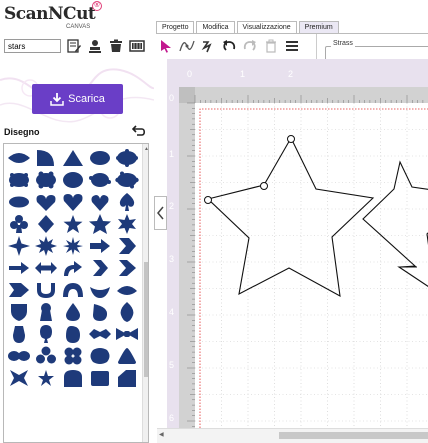  Describe the element at coordinates (100, 246) in the screenshot. I see `shape-arrow-right` at that location.